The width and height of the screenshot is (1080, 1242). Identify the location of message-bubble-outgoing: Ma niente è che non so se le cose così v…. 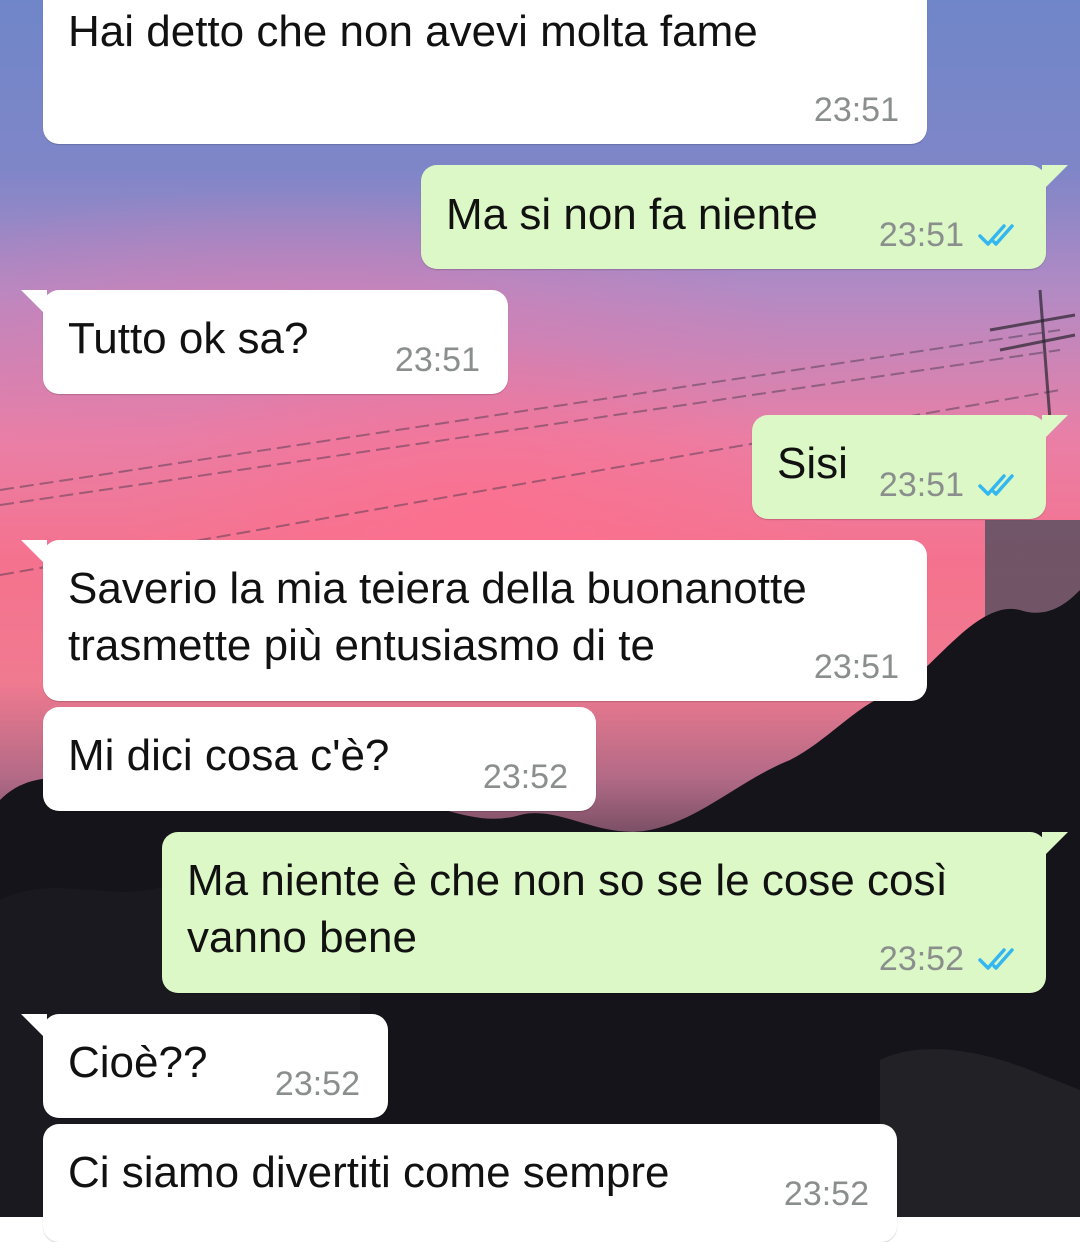
(615, 912).